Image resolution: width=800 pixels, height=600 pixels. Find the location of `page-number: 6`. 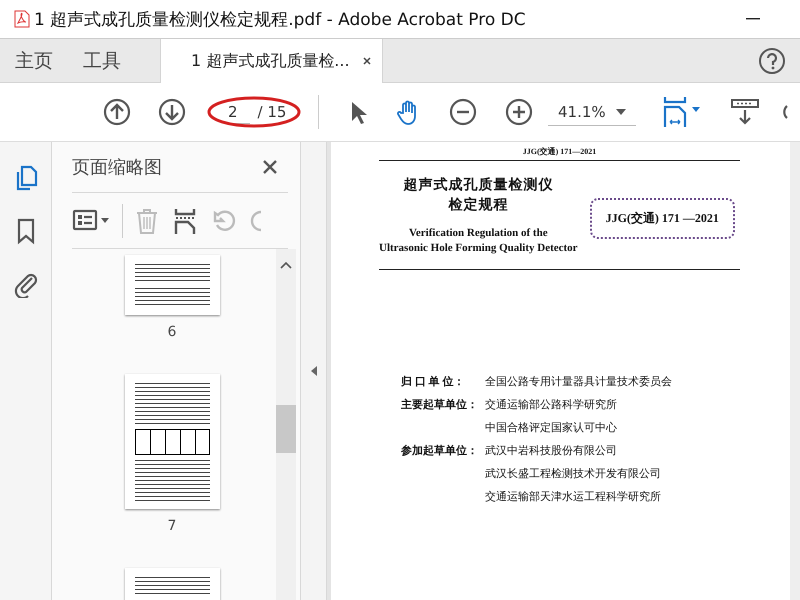

page-number: 6 is located at coordinates (172, 332).